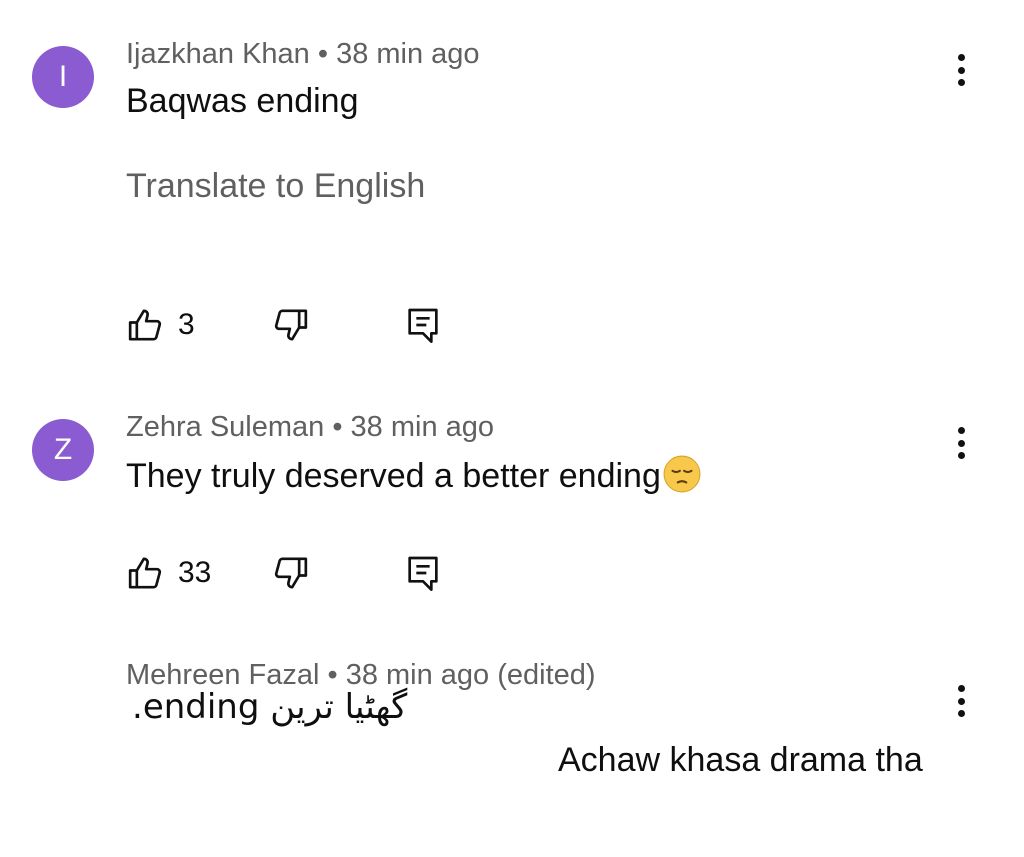  I want to click on like-button: 3, so click(160, 325).